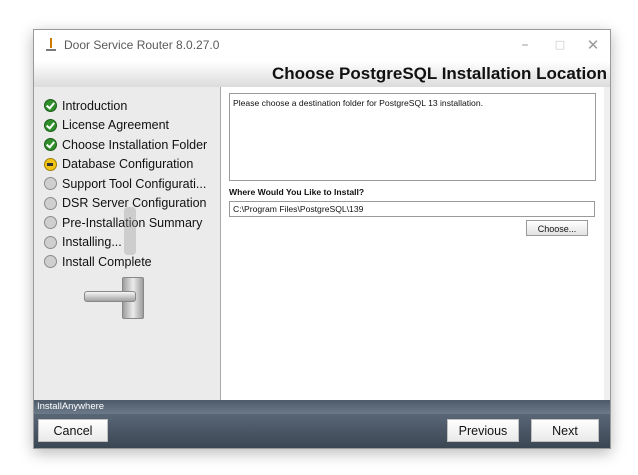 This screenshot has width=638, height=475. Describe the element at coordinates (560, 45) in the screenshot. I see `maximize-button: □` at that location.